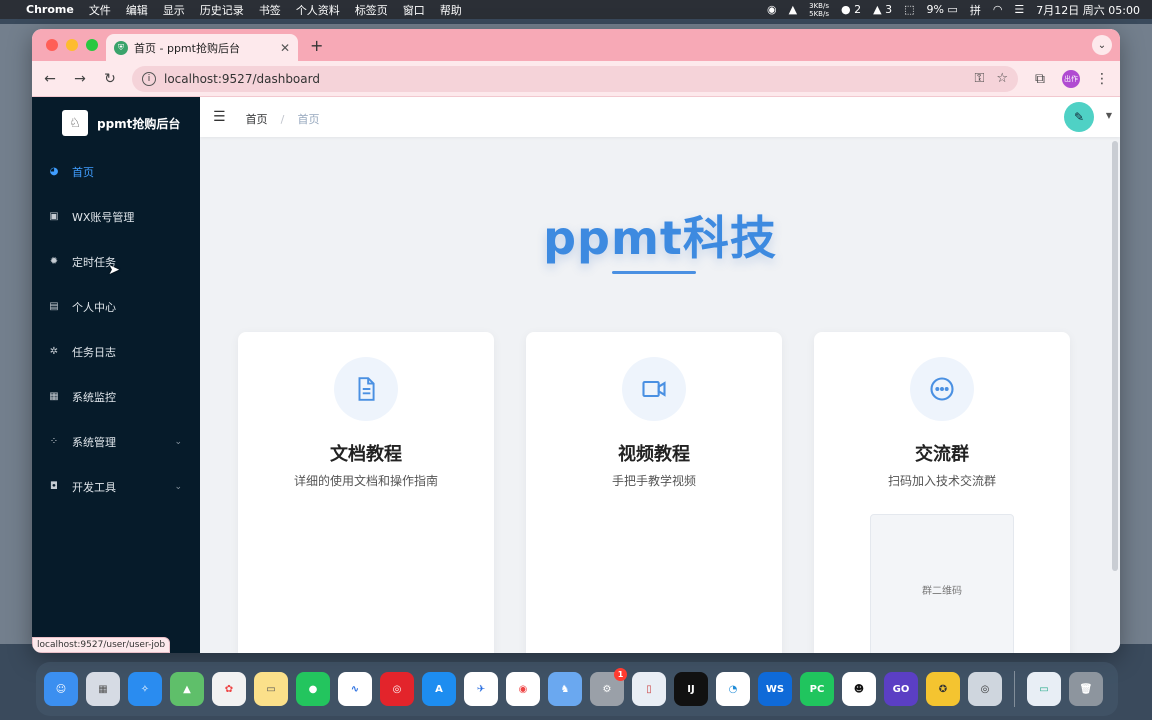 This screenshot has width=1152, height=720. I want to click on breadcrumb-home: 首页, so click(257, 119).